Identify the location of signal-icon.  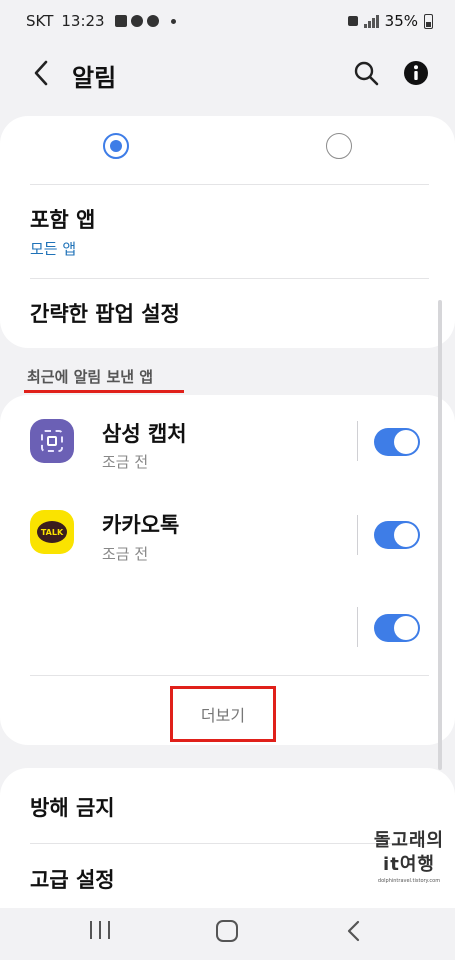
(371, 21).